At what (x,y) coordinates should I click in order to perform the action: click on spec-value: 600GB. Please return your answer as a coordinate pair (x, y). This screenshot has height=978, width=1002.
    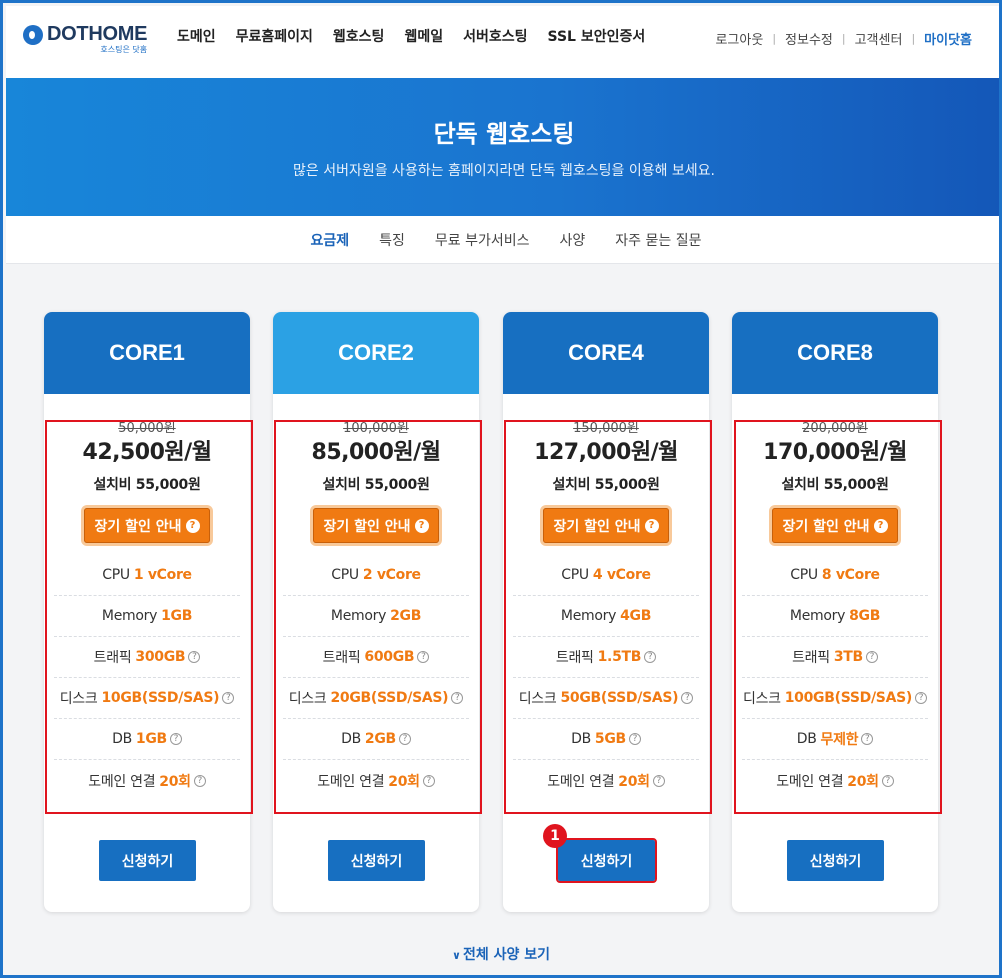
    Looking at the image, I should click on (389, 657).